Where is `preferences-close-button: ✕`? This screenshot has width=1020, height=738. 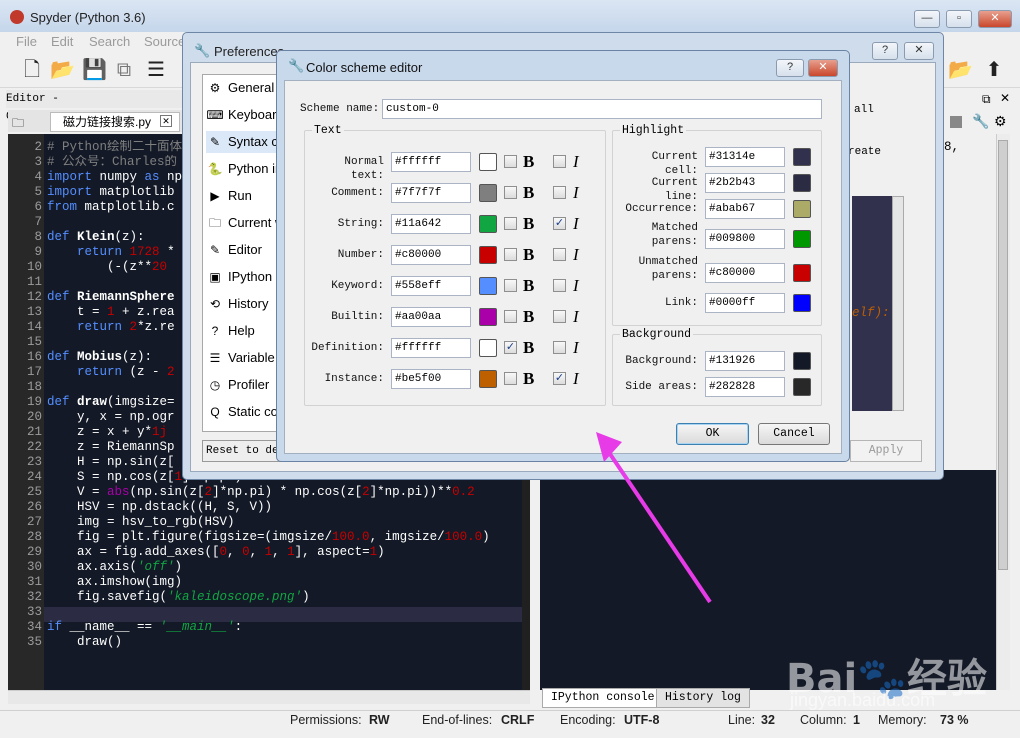
preferences-close-button: ✕ is located at coordinates (919, 51).